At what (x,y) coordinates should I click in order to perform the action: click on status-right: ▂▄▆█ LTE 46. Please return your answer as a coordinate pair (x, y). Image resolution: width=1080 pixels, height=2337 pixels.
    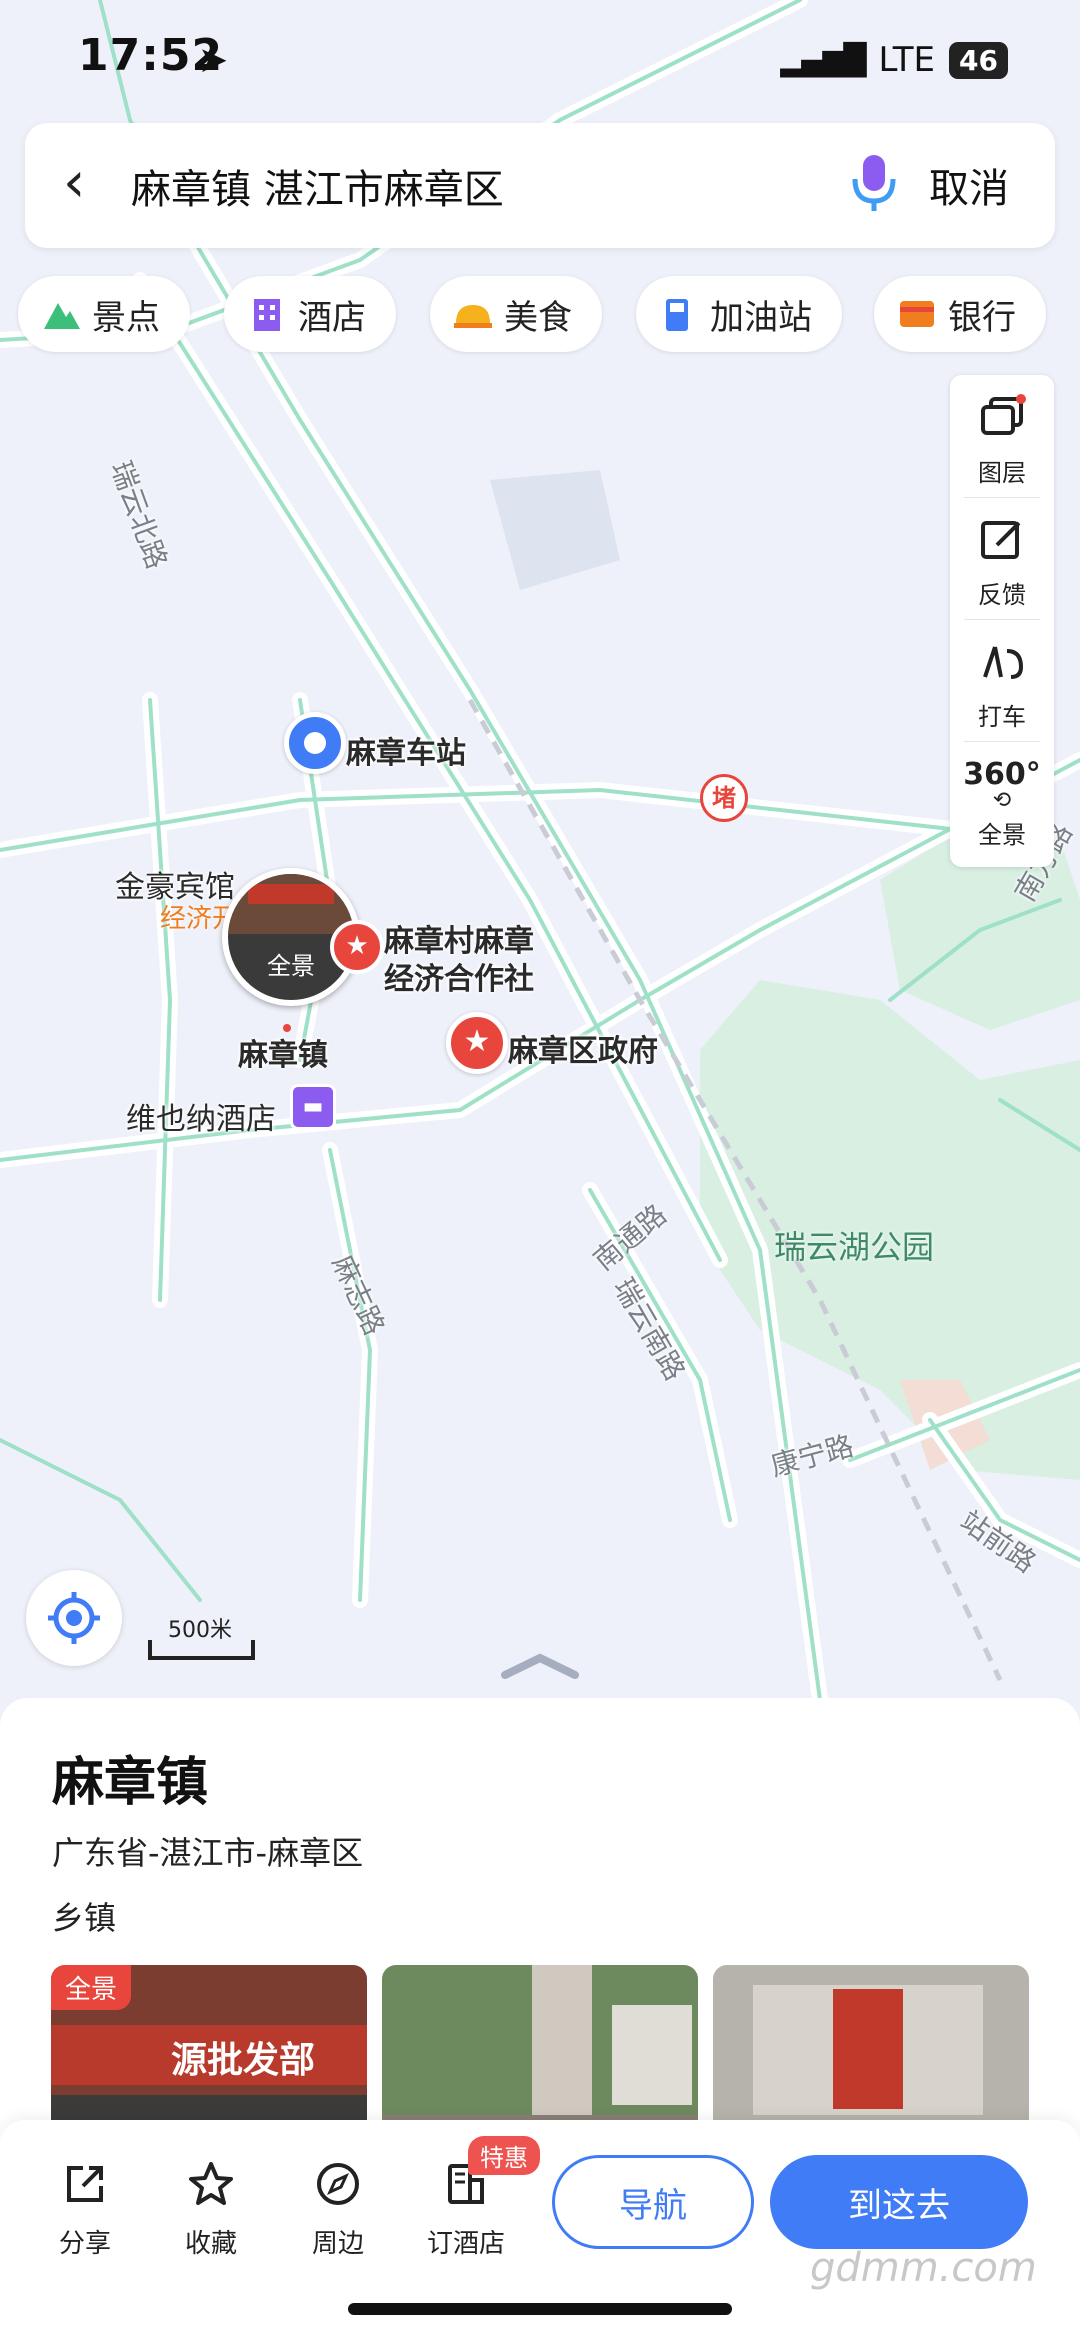
    Looking at the image, I should click on (894, 60).